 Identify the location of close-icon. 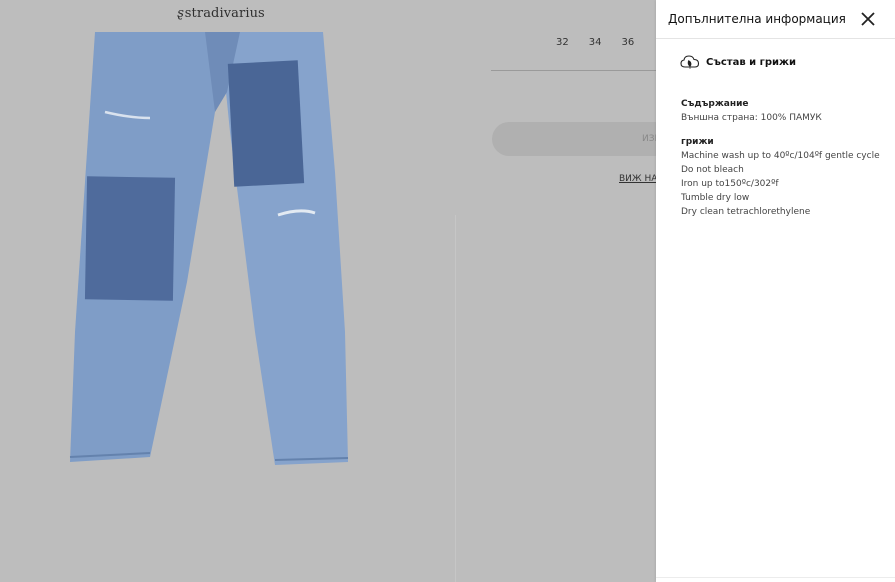
(868, 19).